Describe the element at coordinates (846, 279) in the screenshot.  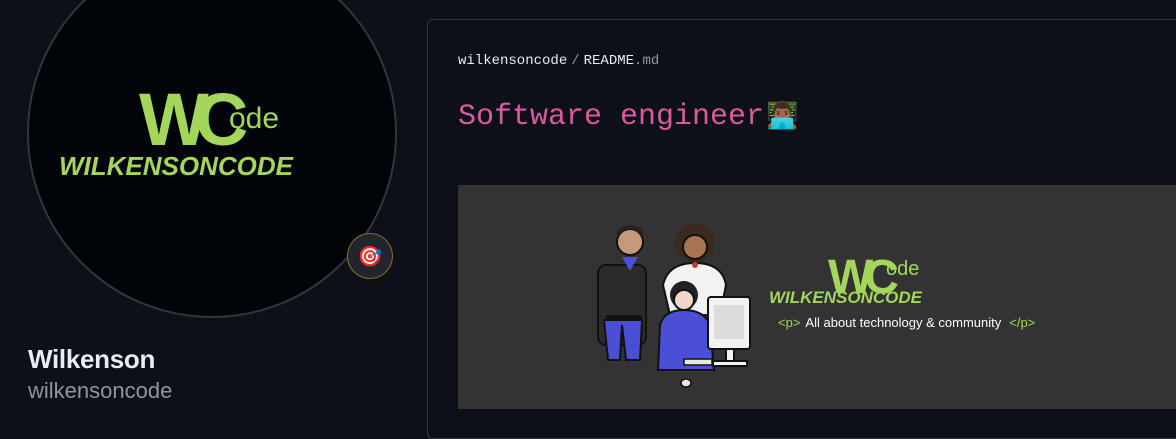
I see `banner-logo: WC ode WILKENSONCODE` at that location.